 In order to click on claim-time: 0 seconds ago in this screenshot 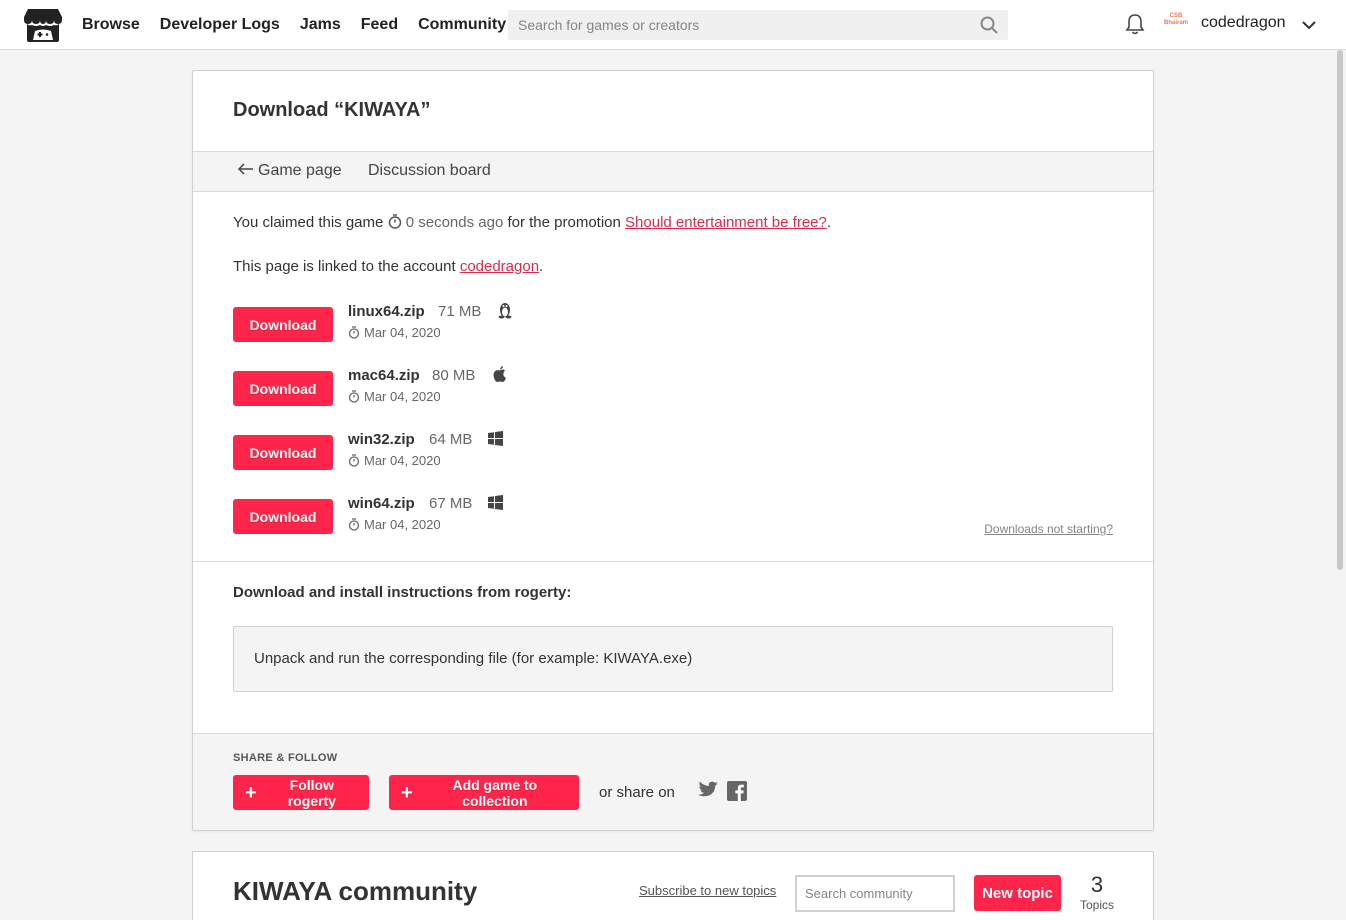, I will do `click(454, 222)`.